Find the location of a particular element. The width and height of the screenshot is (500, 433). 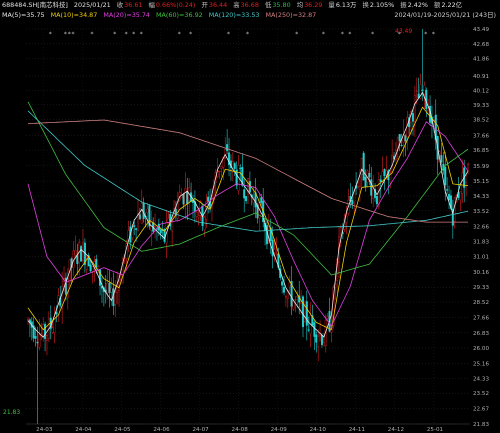

x-tick-label: 24-04 is located at coordinates (83, 430).